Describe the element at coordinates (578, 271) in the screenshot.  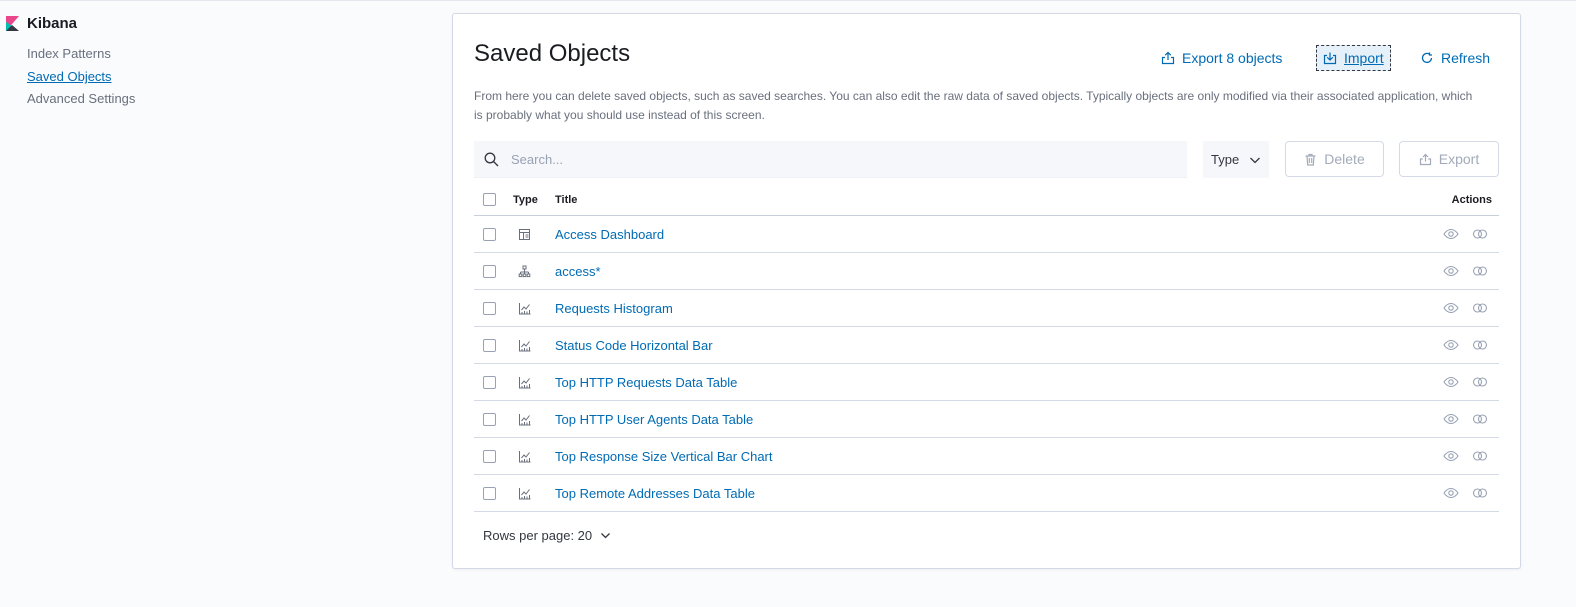
I see `object-title-link: access*` at that location.